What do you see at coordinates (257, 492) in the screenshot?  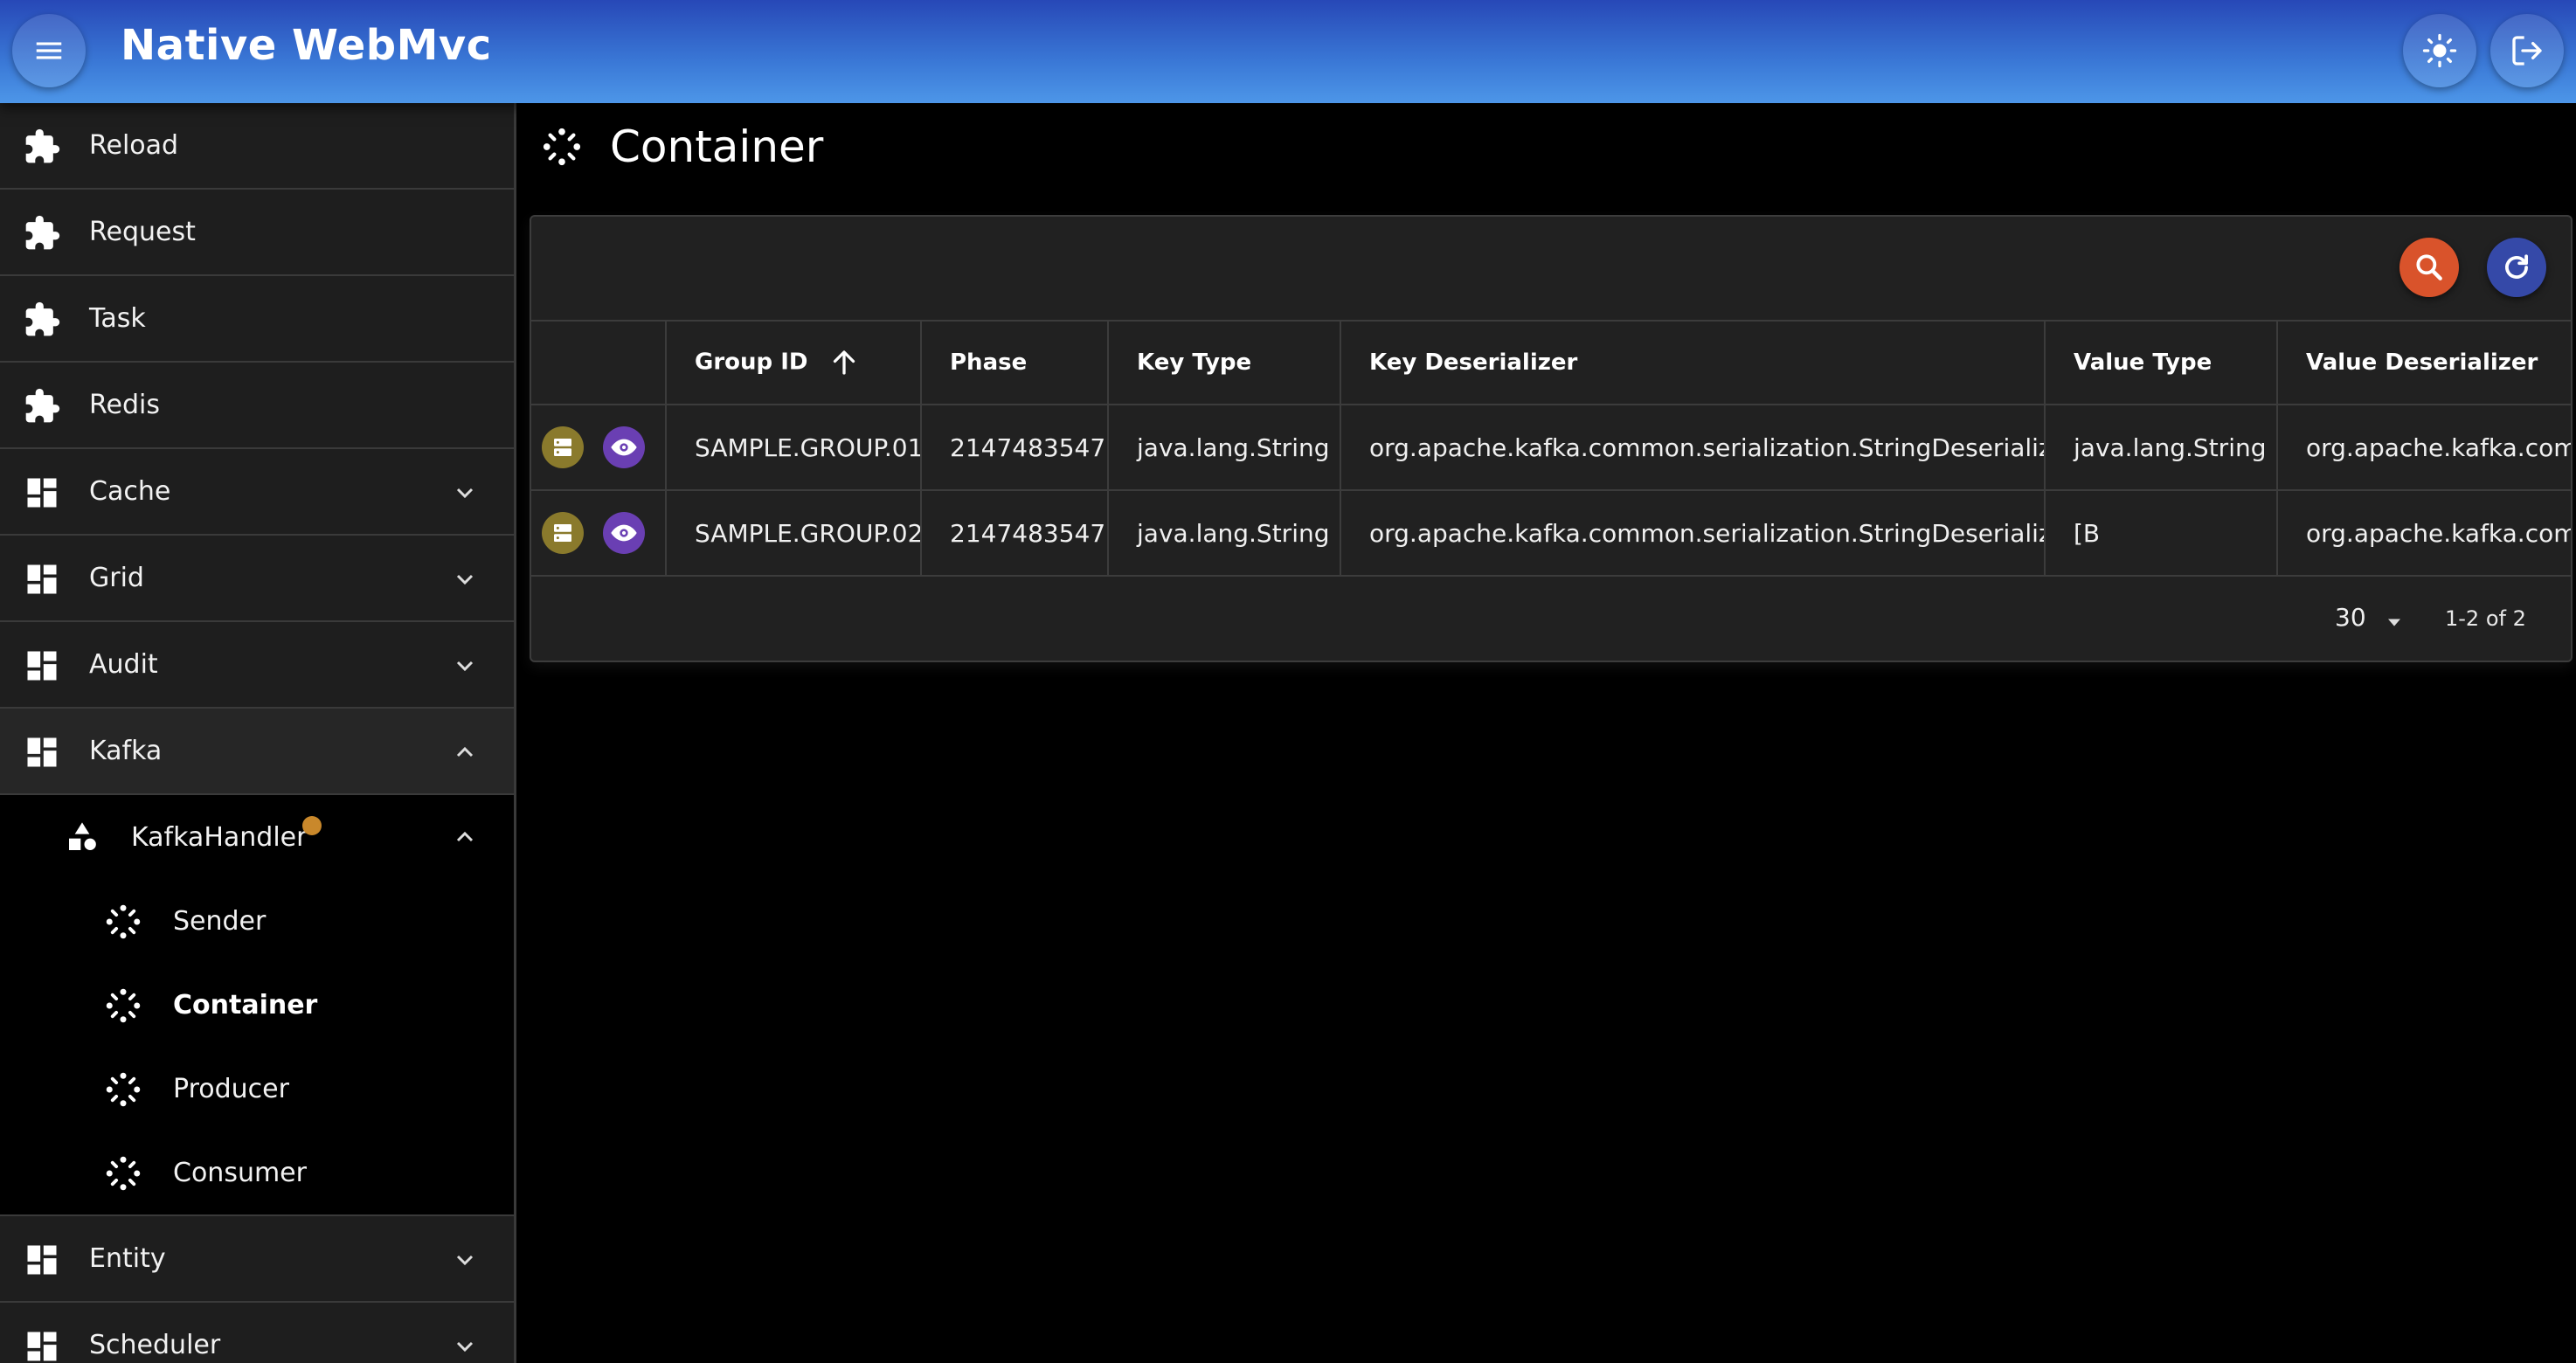 I see `sidebar-item-cache: Cache` at bounding box center [257, 492].